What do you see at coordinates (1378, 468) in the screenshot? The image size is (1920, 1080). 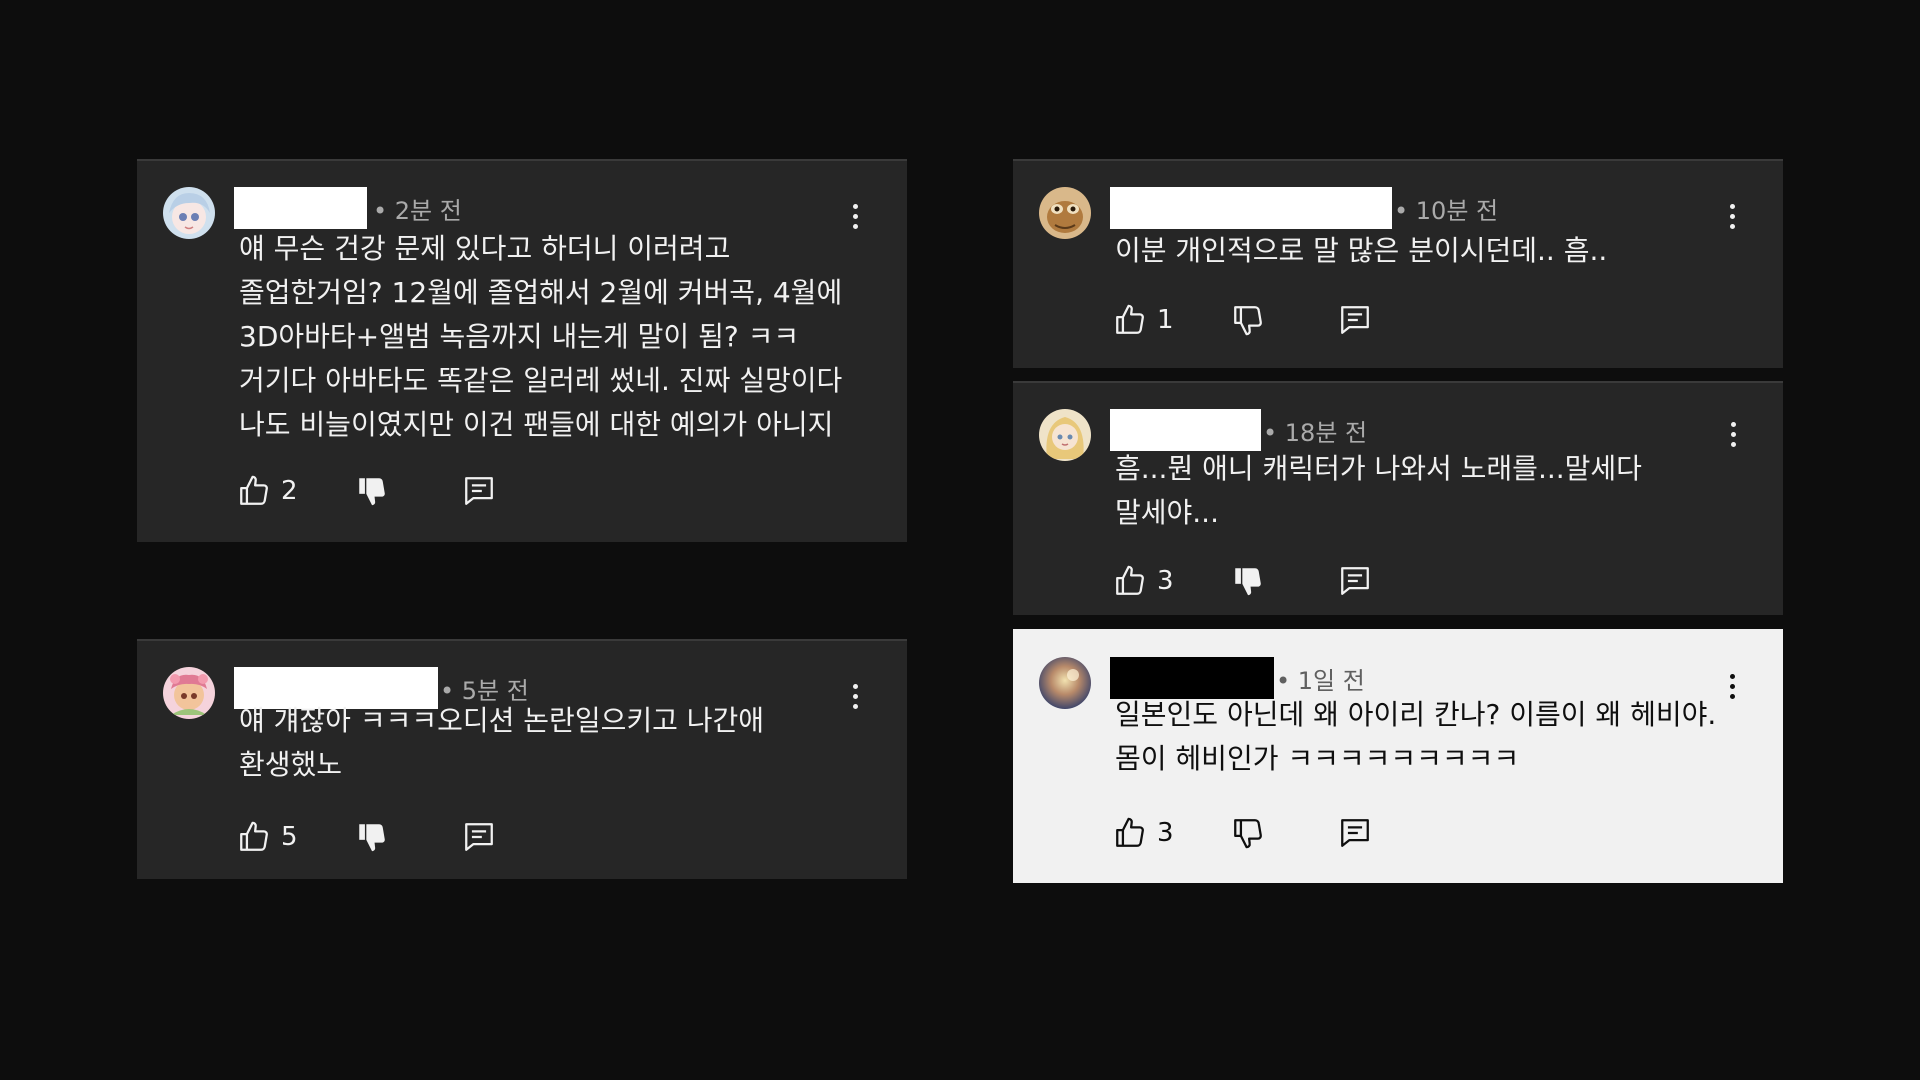 I see `comment-line: 흠...뭔 애니 캐릭터가 나와서 노래를...말세다` at bounding box center [1378, 468].